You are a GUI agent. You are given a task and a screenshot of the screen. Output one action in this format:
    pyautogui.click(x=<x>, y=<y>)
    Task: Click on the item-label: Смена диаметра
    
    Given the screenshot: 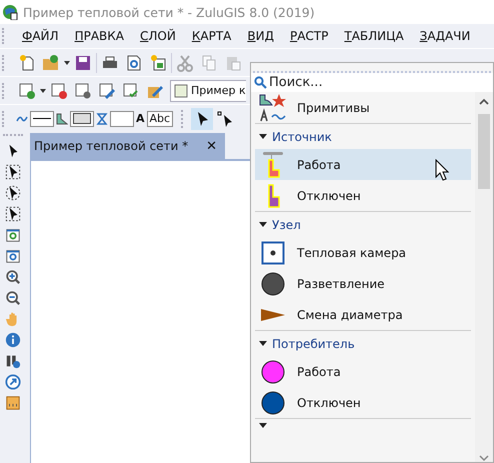 What is the action you would take?
    pyautogui.click(x=350, y=315)
    